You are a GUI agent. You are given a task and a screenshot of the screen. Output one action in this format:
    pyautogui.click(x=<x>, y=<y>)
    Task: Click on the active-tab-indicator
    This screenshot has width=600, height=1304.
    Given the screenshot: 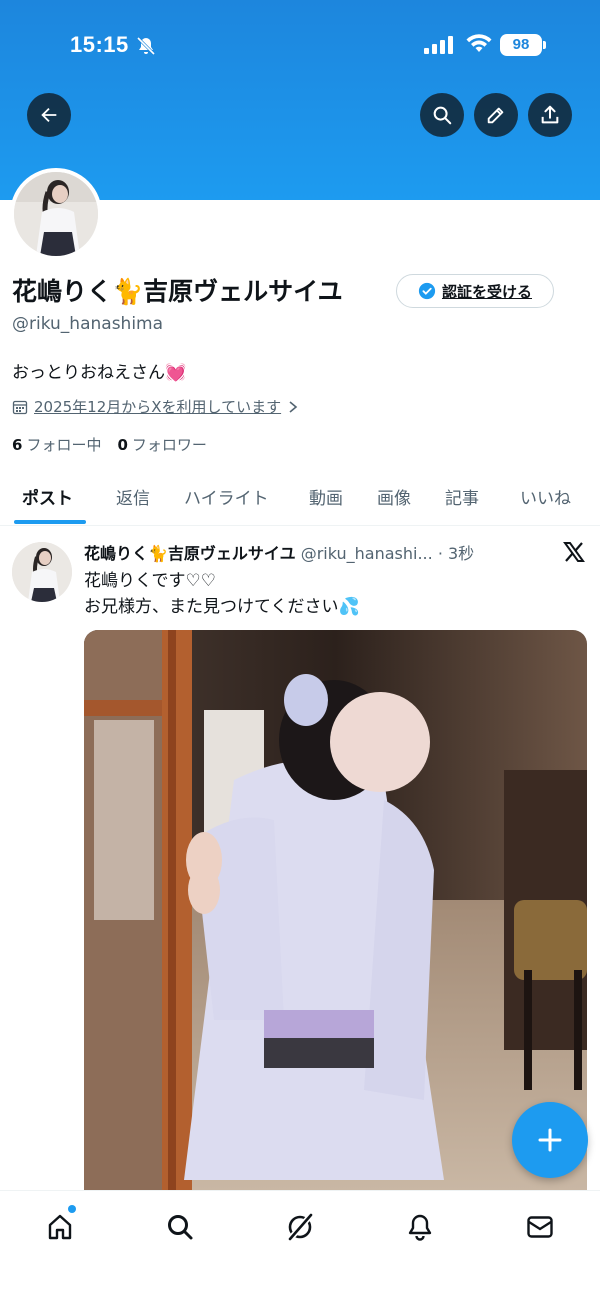 What is the action you would take?
    pyautogui.click(x=50, y=522)
    